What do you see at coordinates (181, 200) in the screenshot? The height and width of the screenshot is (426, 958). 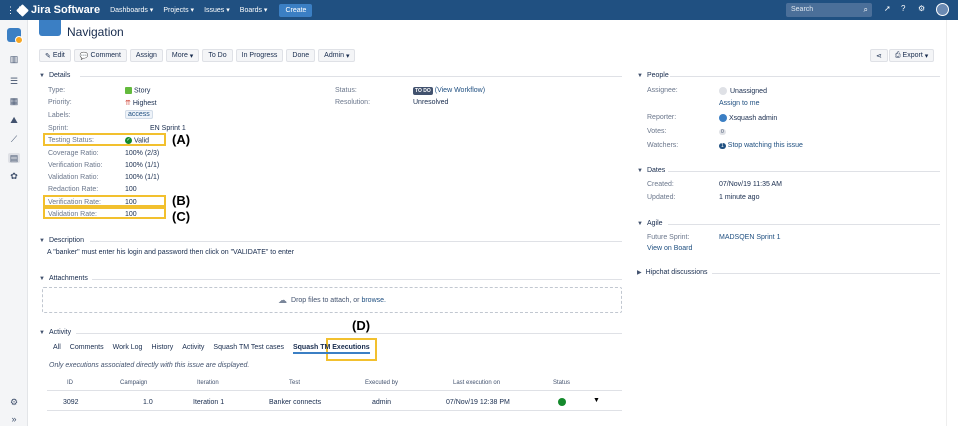 I see `annotation-b: (B)` at bounding box center [181, 200].